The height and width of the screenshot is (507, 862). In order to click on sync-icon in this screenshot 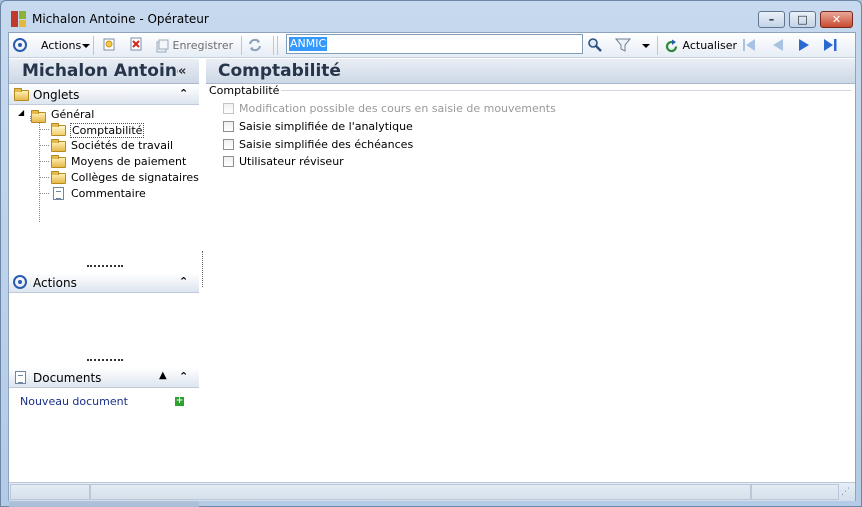, I will do `click(255, 45)`.